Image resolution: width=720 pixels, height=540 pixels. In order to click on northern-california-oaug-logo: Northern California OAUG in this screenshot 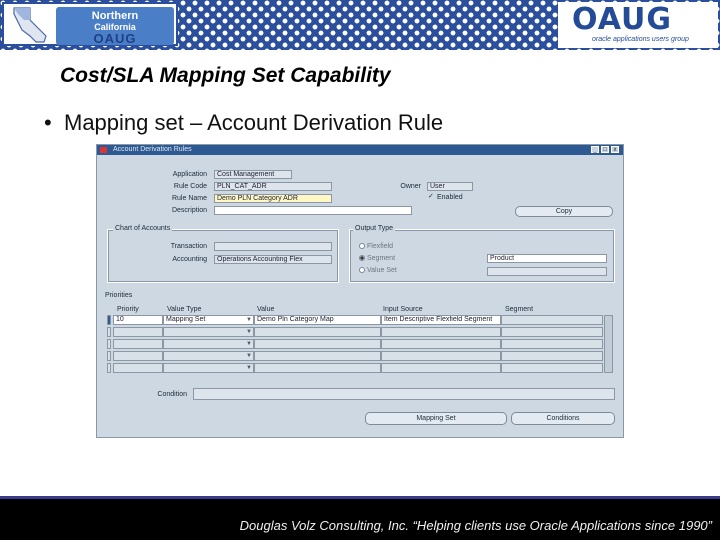, I will do `click(90, 24)`.